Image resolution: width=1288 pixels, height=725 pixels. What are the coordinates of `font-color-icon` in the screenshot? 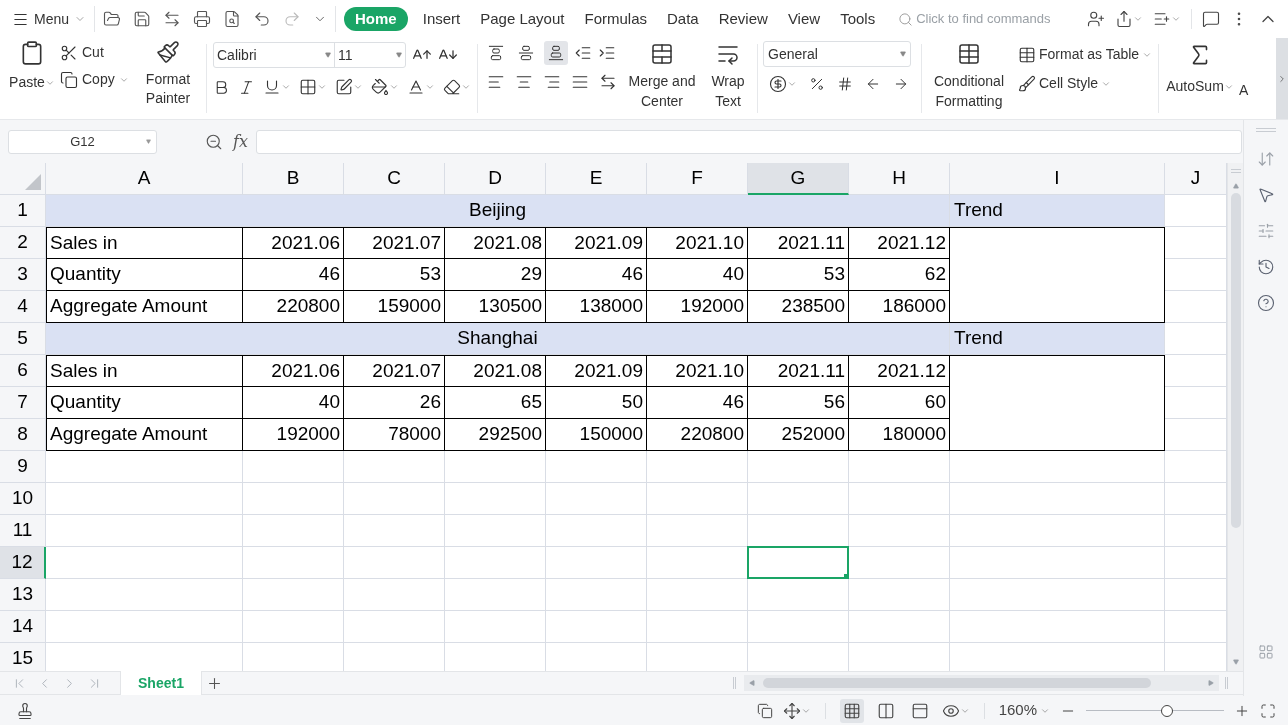 It's located at (416, 87).